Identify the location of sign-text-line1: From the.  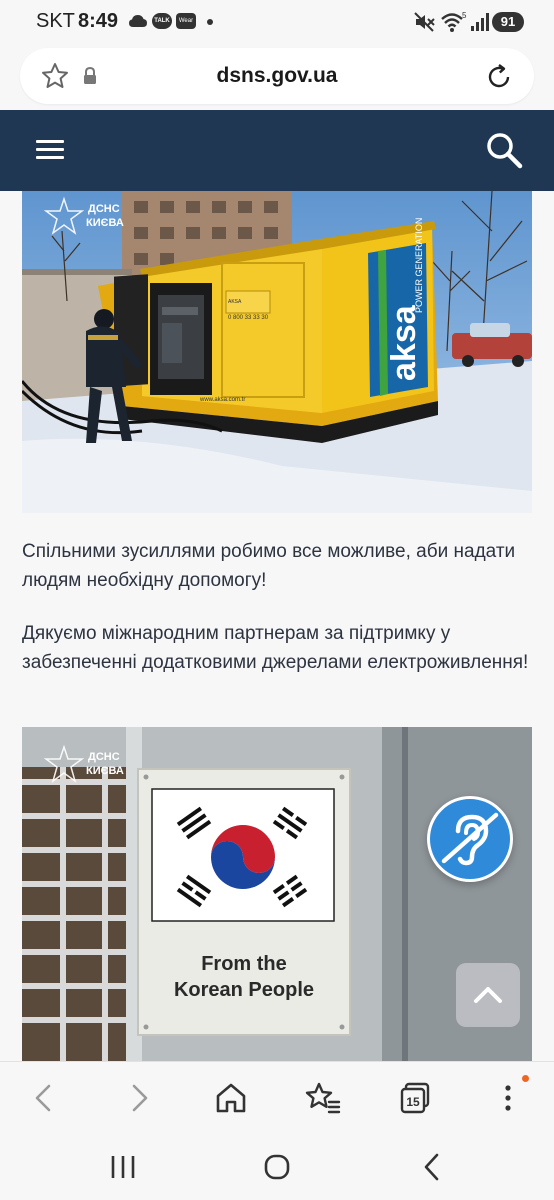
(244, 964).